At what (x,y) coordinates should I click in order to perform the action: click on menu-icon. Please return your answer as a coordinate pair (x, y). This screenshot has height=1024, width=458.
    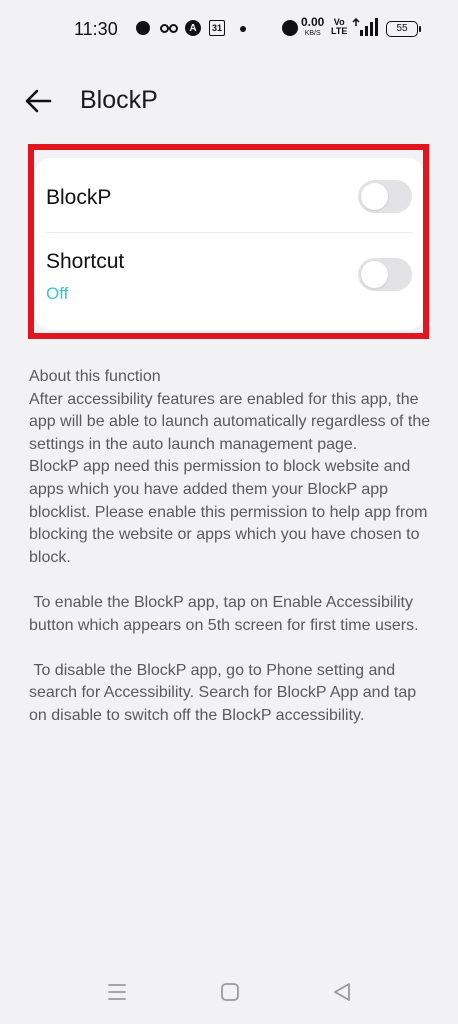
    Looking at the image, I should click on (117, 992).